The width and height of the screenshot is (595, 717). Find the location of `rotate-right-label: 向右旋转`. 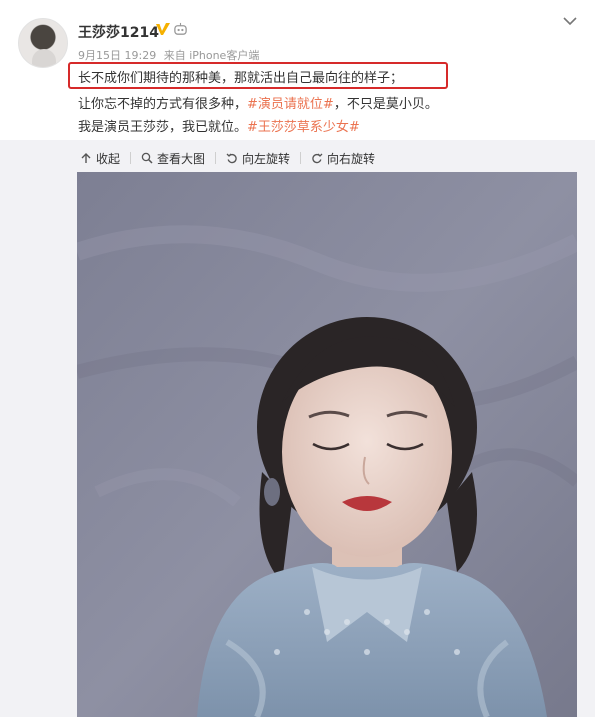

rotate-right-label: 向右旋转 is located at coordinates (351, 158).